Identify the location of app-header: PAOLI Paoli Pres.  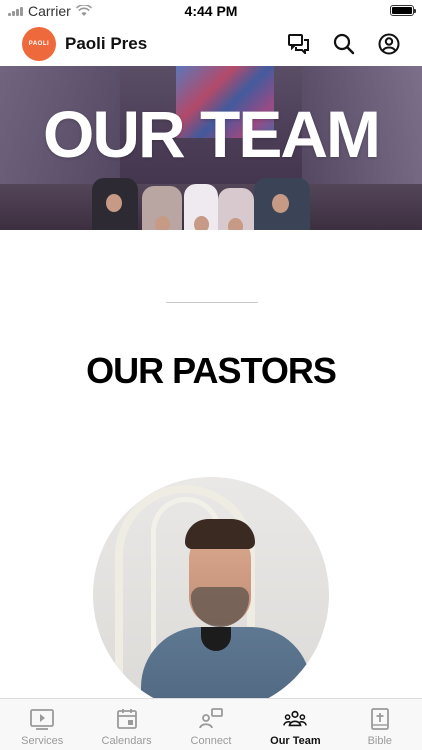
(211, 44).